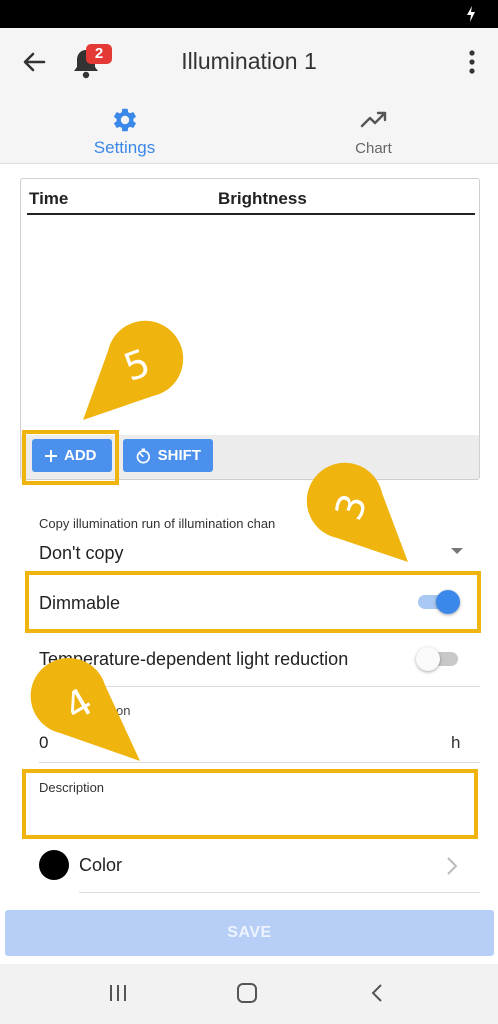  I want to click on column-header-time: Time, so click(49, 198).